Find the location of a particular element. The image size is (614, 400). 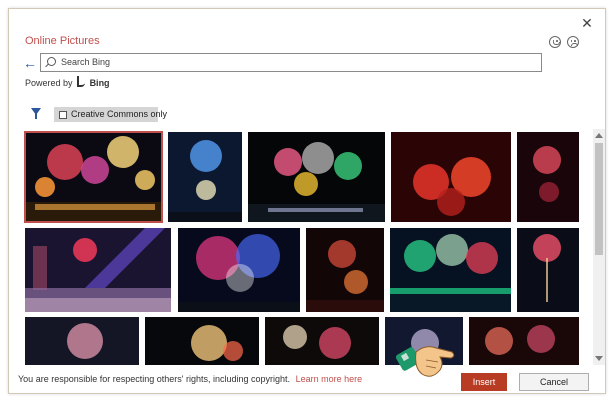

learn-more-link: Learn more here is located at coordinates (329, 379).